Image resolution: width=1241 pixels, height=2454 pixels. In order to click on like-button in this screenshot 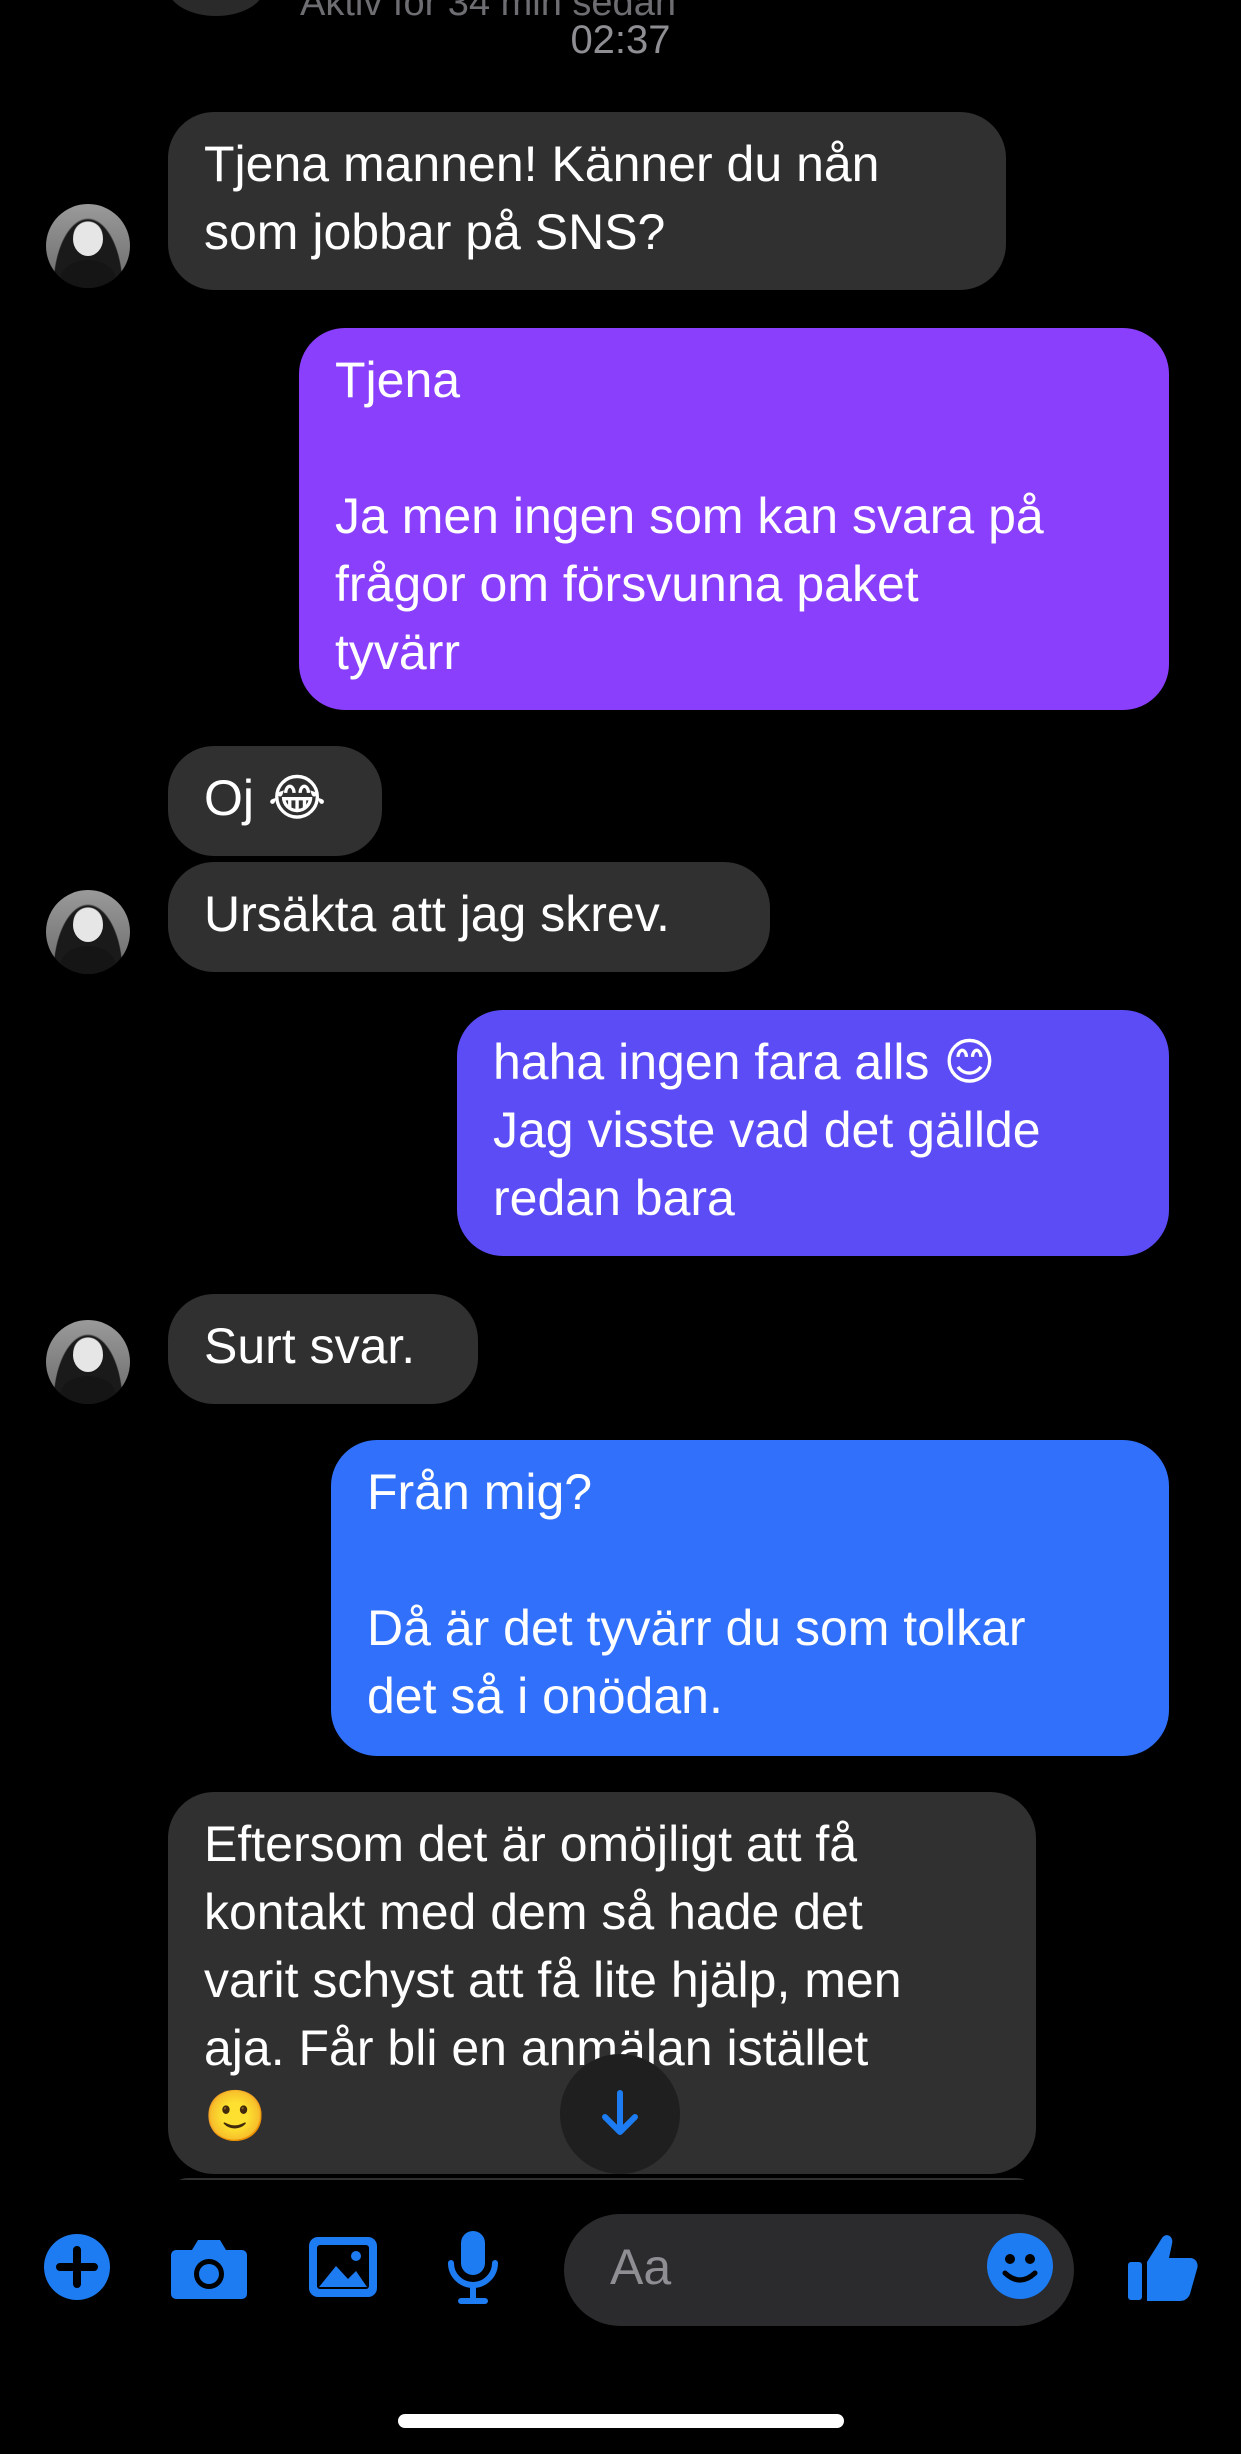, I will do `click(1163, 2267)`.